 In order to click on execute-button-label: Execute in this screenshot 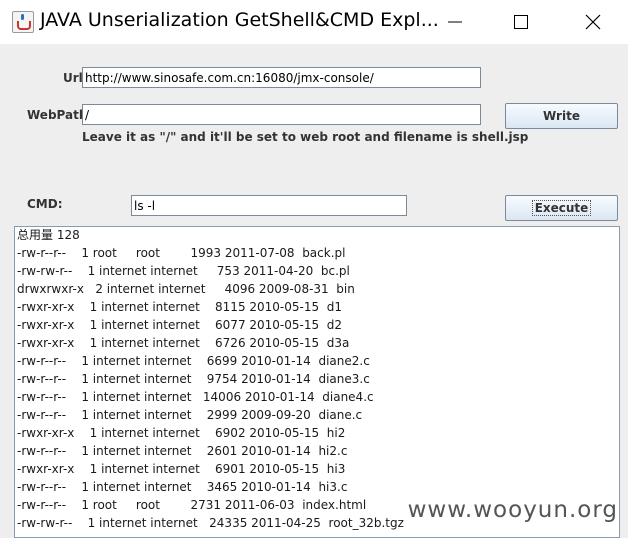, I will do `click(561, 208)`.